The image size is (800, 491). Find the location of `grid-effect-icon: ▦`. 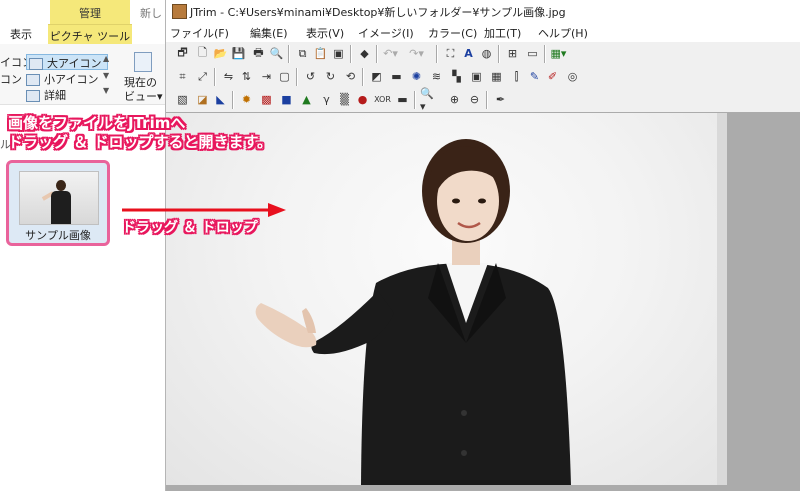

grid-effect-icon: ▦ is located at coordinates (496, 76).